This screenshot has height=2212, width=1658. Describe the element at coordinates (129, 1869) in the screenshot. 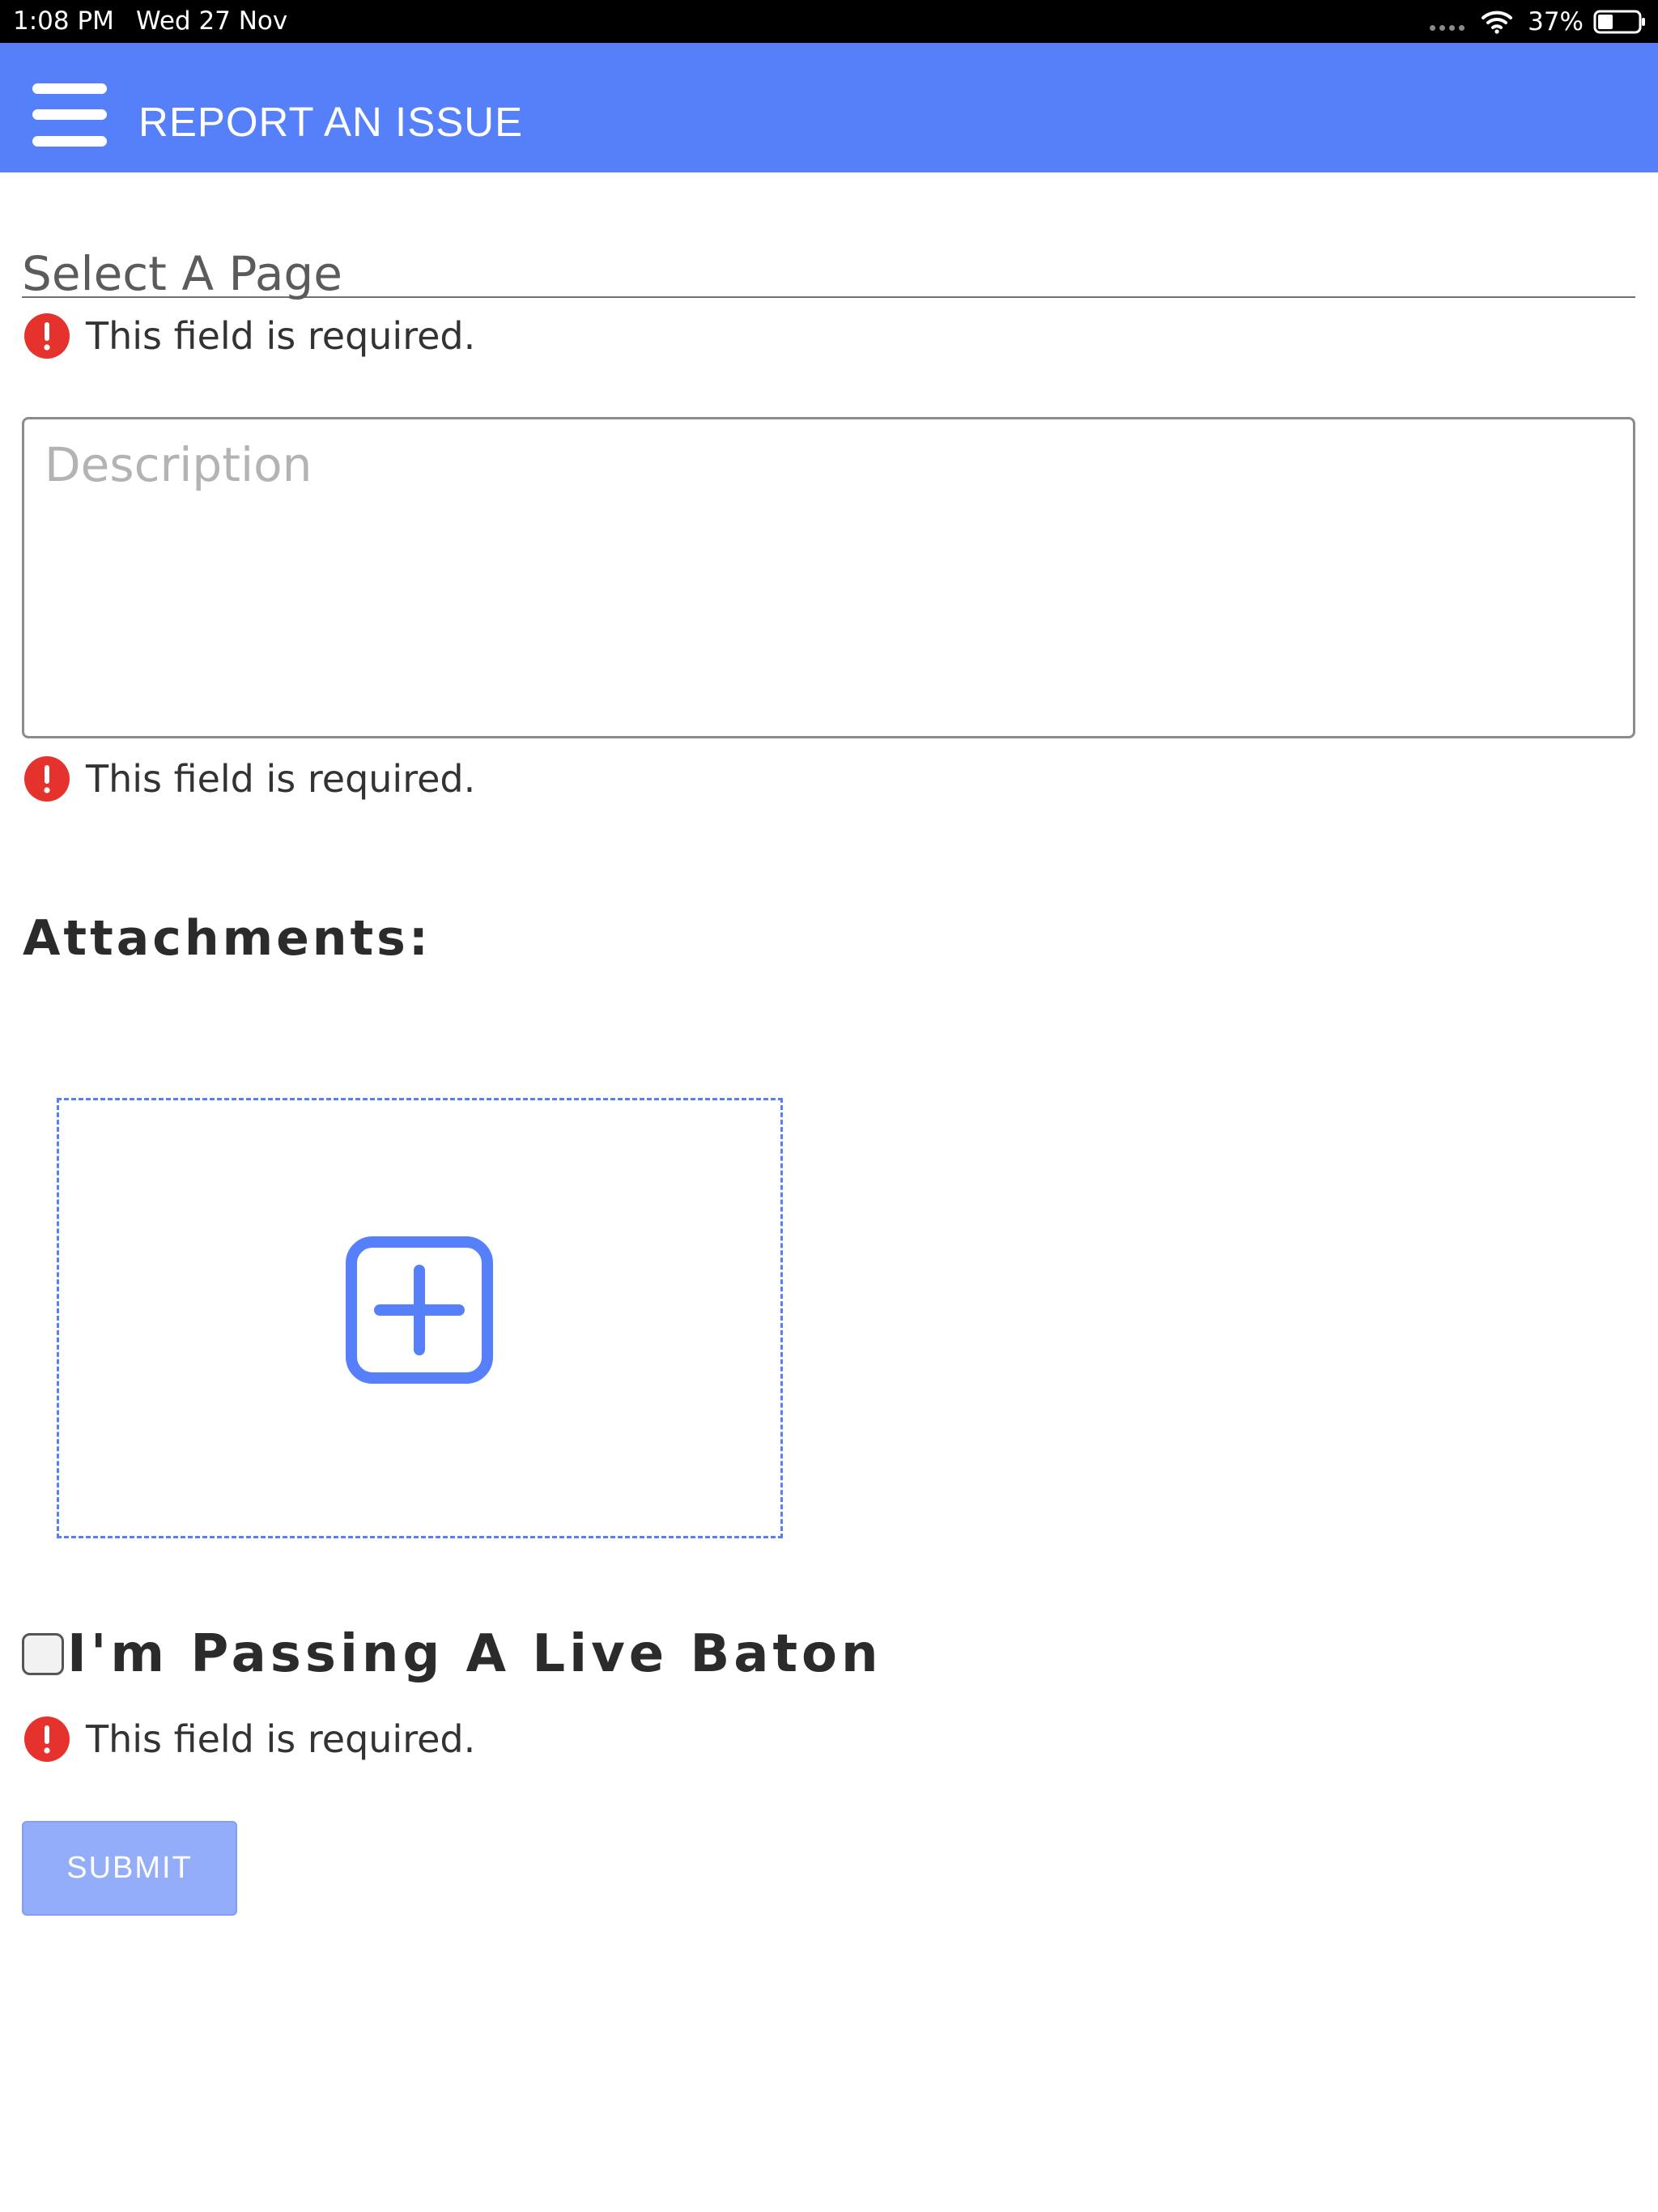

I see `submit-button: SUBMIT` at that location.